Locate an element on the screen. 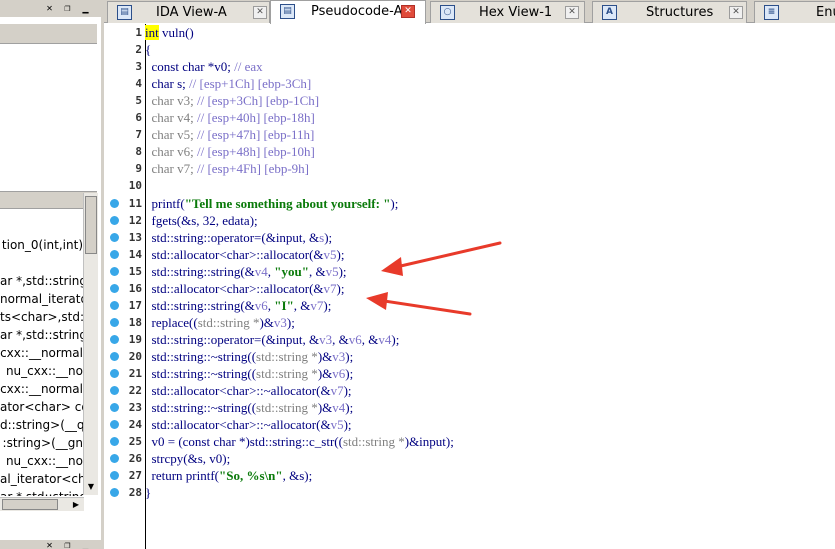 This screenshot has height=549, width=835. code-line: std::string::string(&v4, "you", &v5); is located at coordinates (490, 271).